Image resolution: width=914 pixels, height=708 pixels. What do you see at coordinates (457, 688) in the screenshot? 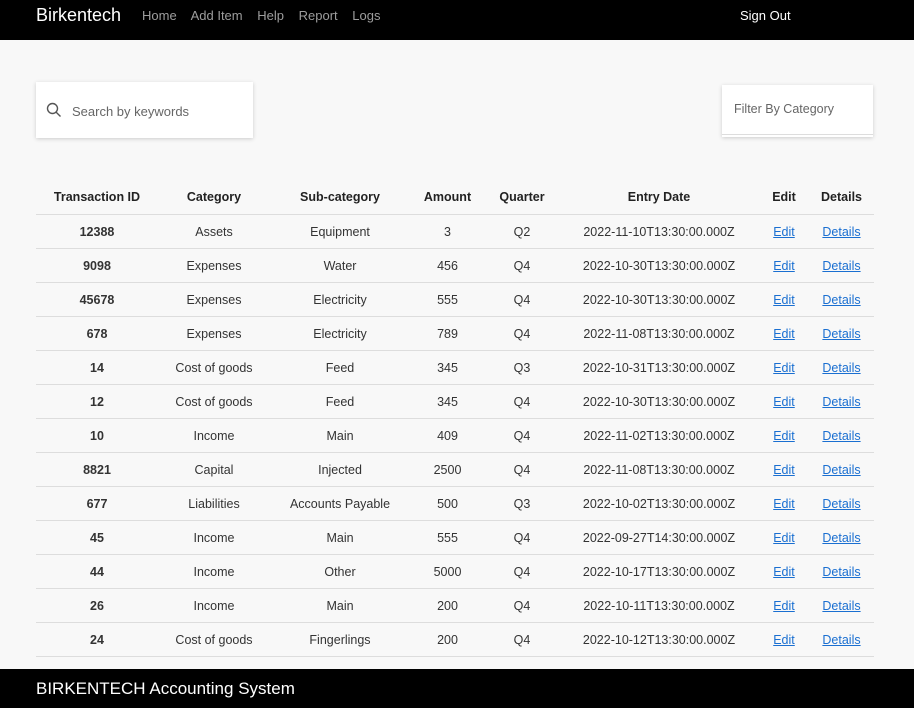
I see `footer: BIRKENTECH Accounting System` at bounding box center [457, 688].